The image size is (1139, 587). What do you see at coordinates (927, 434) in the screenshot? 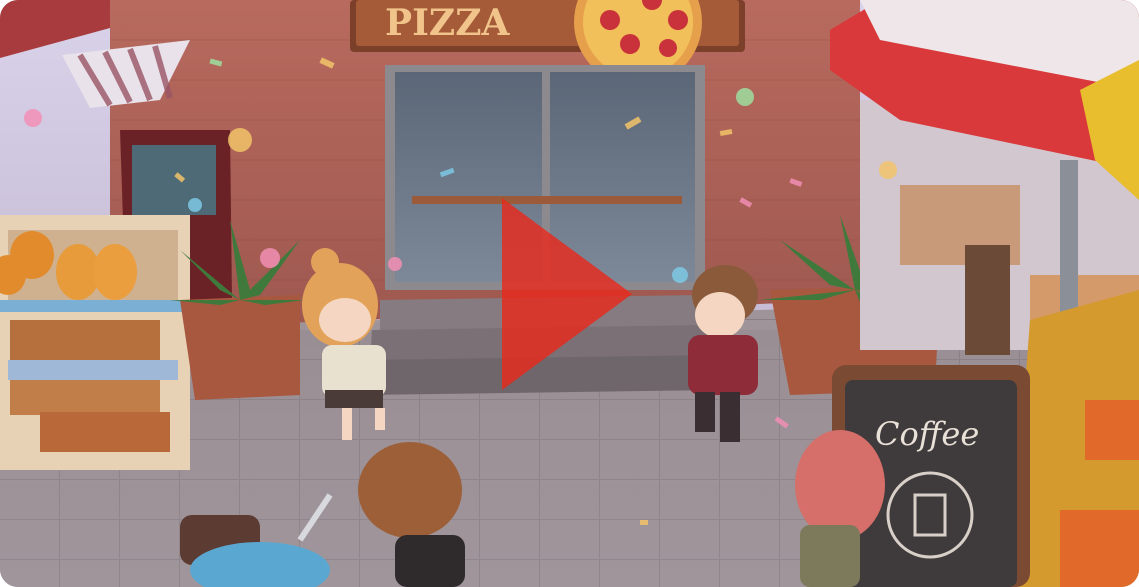
I see `chalkboard-coffee-text: Coffee` at bounding box center [927, 434].